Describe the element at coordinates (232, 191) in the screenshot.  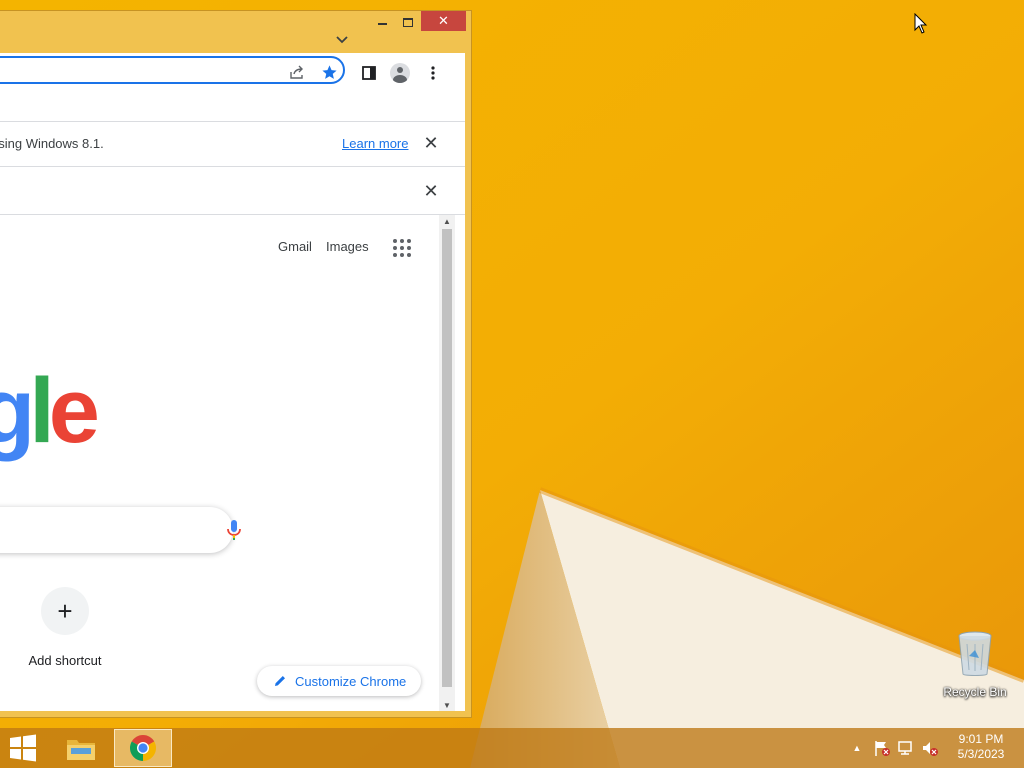
I see `infobar-second: ✕` at that location.